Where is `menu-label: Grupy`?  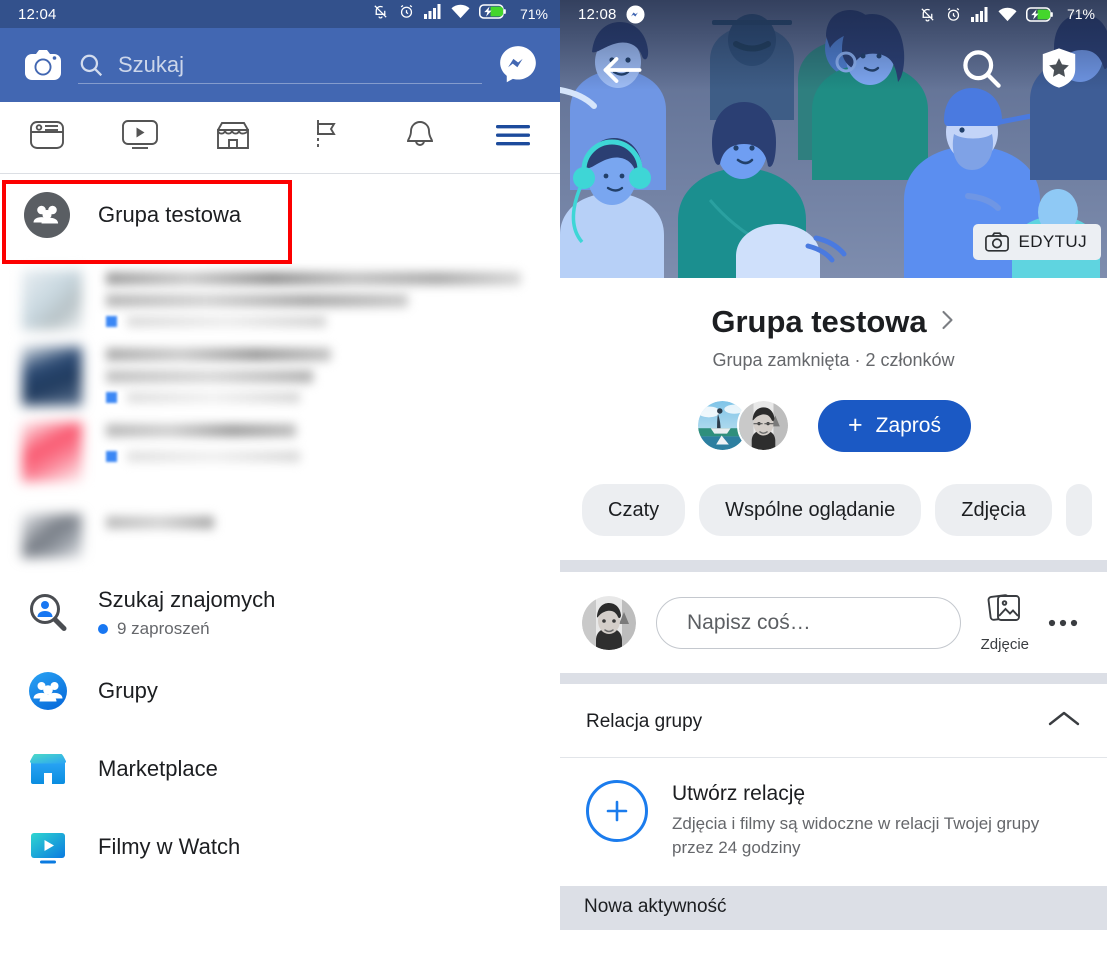 menu-label: Grupy is located at coordinates (128, 690).